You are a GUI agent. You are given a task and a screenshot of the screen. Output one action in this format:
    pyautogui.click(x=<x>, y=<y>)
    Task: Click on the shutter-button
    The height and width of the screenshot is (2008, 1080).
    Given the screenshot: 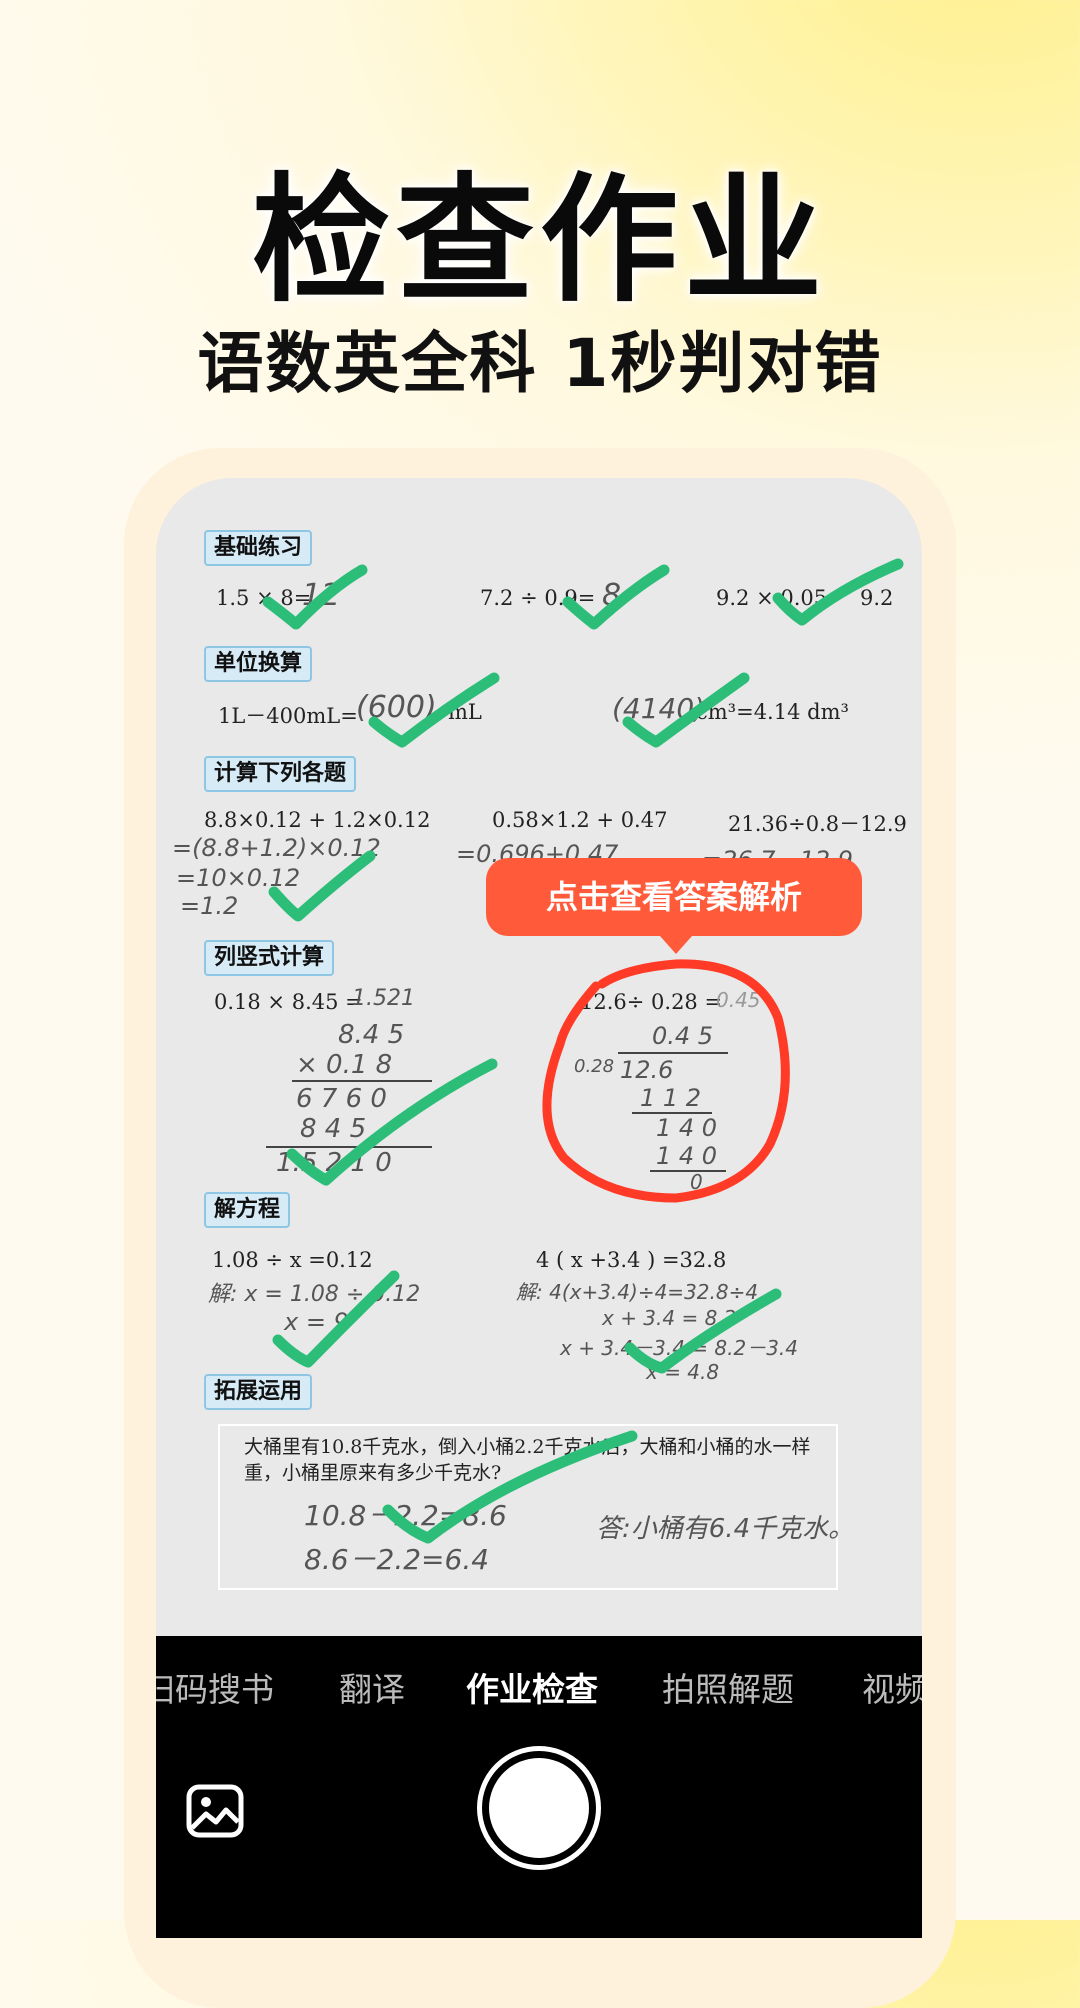 What is the action you would take?
    pyautogui.click(x=539, y=1808)
    